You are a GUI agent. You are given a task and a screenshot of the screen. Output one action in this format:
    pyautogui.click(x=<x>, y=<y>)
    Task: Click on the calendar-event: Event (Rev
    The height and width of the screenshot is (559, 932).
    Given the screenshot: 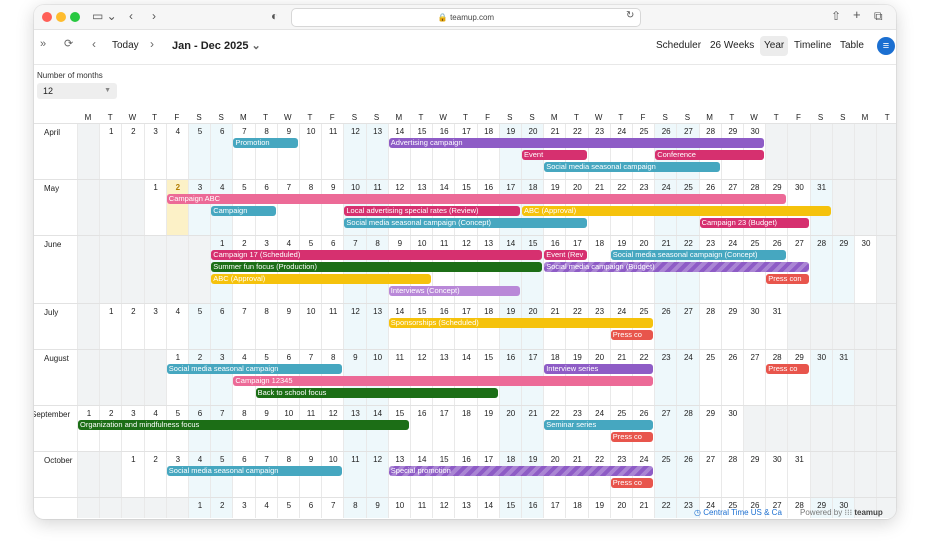 What is the action you would take?
    pyautogui.click(x=565, y=255)
    